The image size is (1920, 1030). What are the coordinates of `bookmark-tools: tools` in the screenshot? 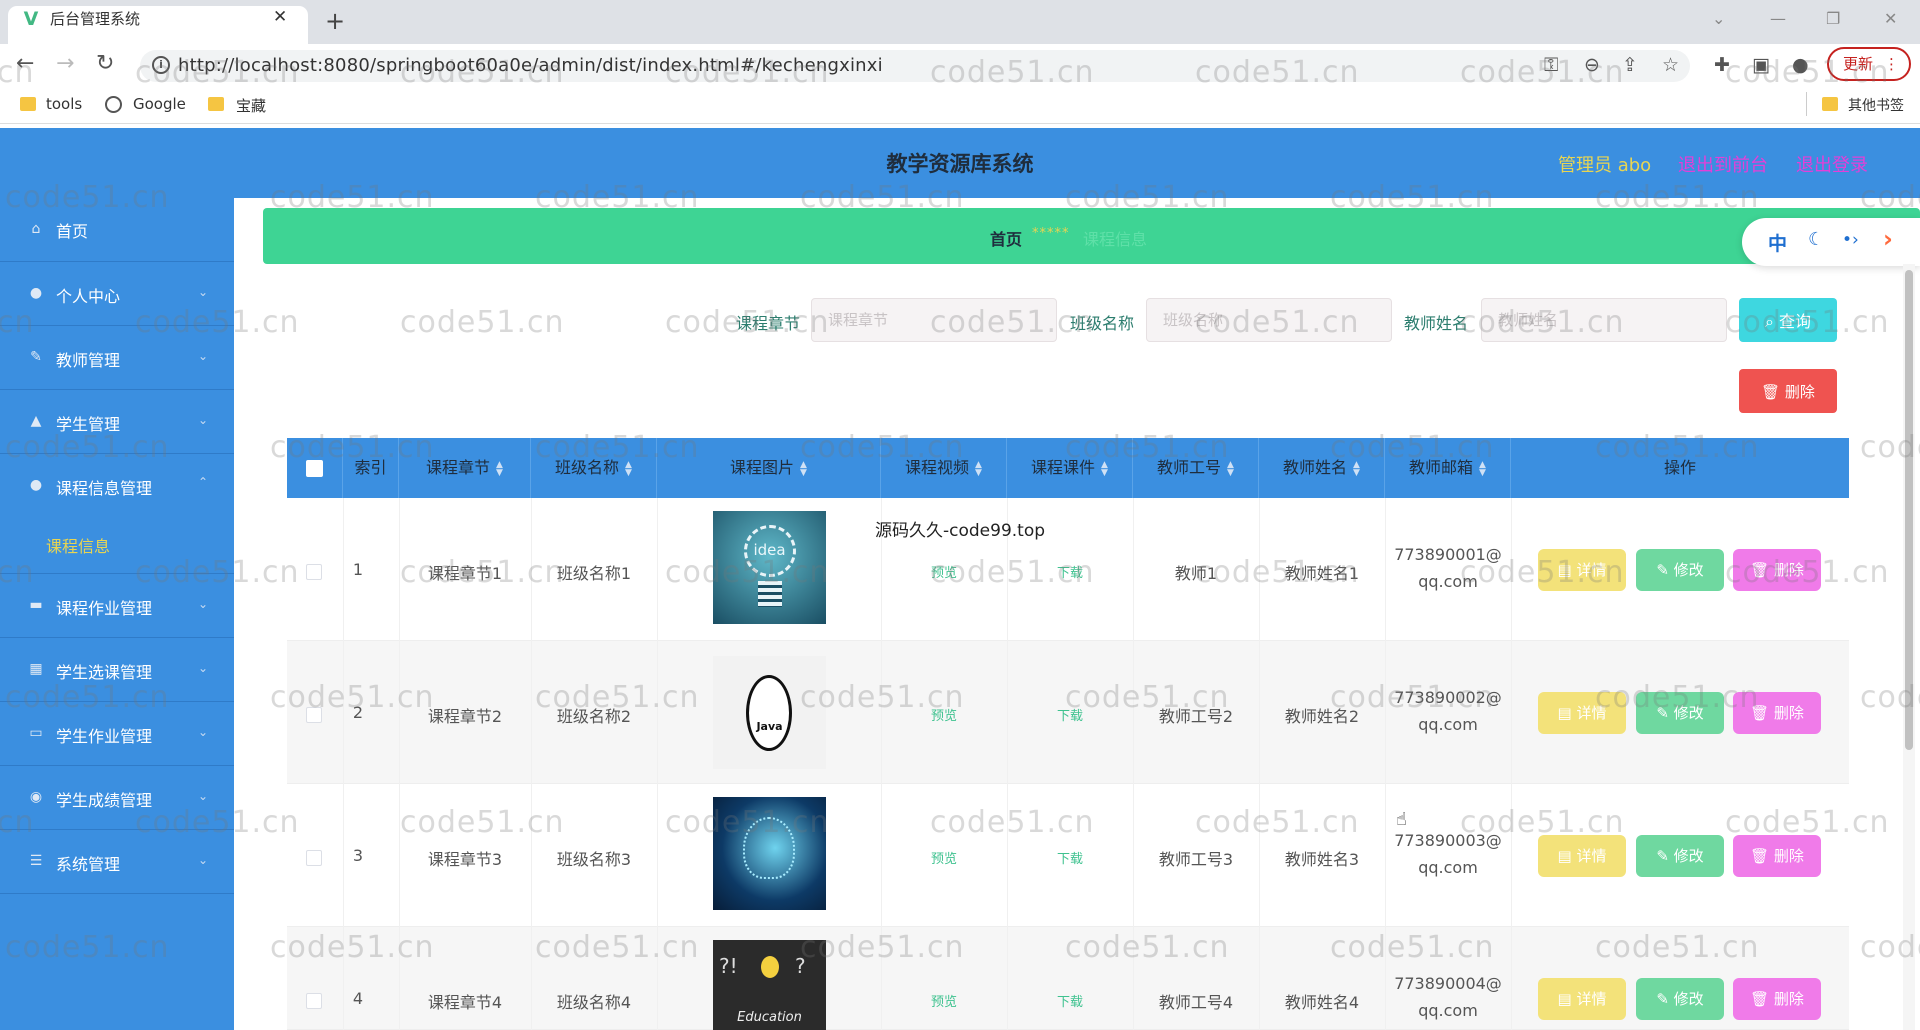 It's located at (64, 104).